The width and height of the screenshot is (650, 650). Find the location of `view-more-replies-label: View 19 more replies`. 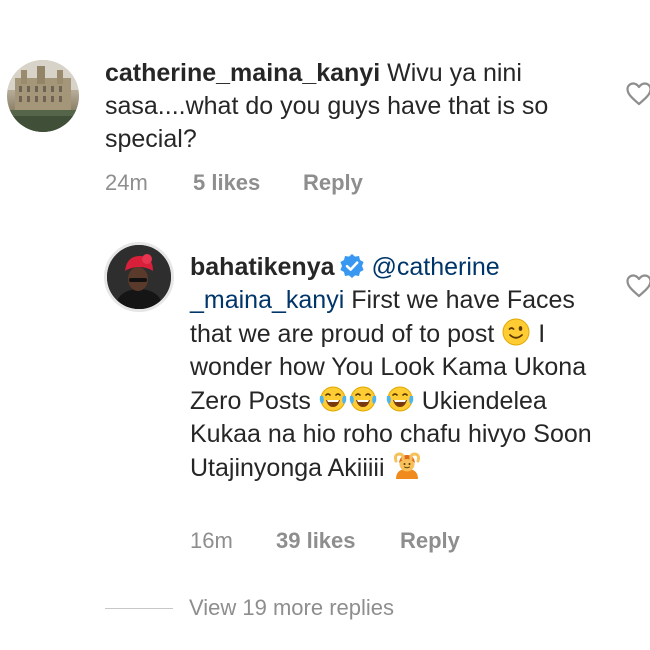

view-more-replies-label: View 19 more replies is located at coordinates (292, 607).